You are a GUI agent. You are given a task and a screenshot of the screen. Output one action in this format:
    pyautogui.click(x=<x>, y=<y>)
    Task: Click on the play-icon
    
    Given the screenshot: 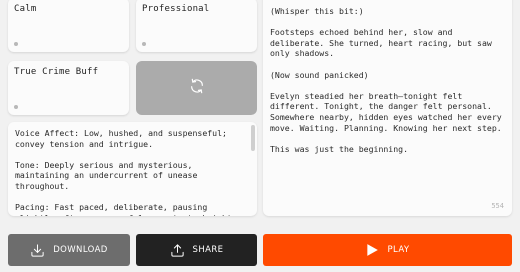 What is the action you would take?
    pyautogui.click(x=372, y=250)
    